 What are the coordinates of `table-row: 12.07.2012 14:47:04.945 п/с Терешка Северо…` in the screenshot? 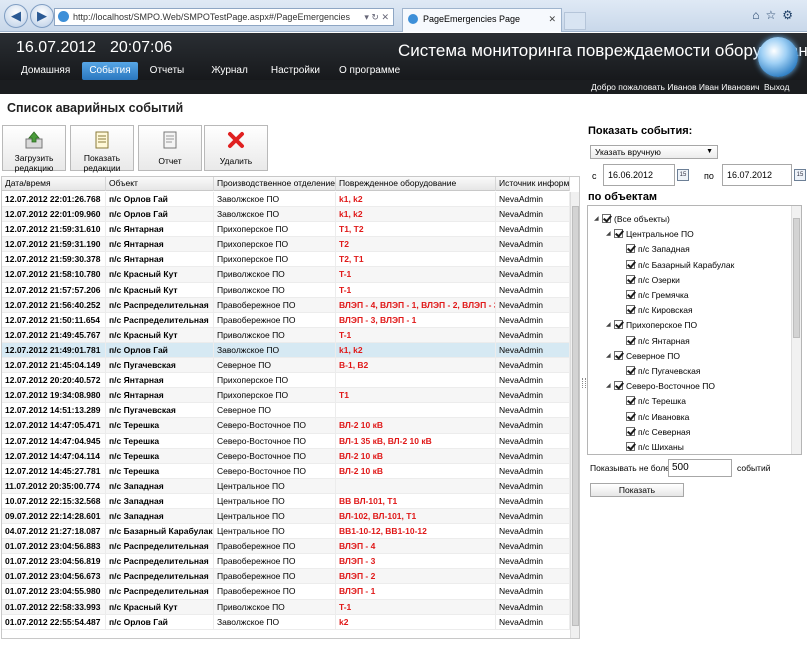 It's located at (286, 441).